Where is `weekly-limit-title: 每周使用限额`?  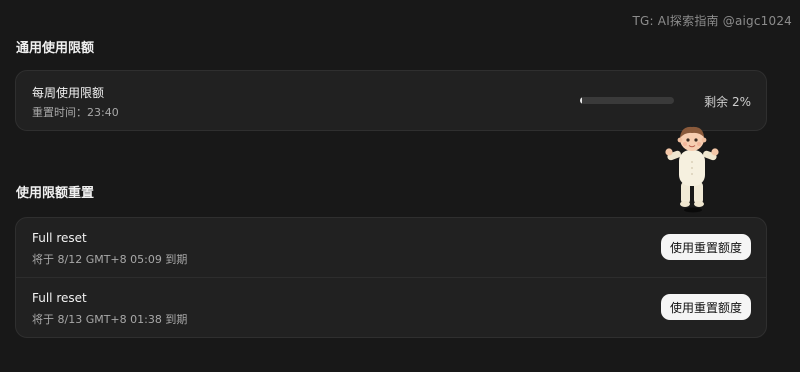 weekly-limit-title: 每周使用限额 is located at coordinates (68, 93).